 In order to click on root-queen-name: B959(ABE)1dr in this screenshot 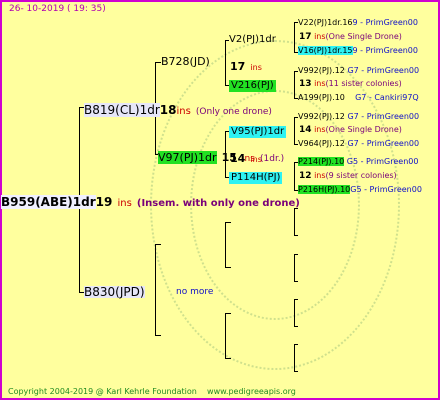, I will do `click(48, 202)`.